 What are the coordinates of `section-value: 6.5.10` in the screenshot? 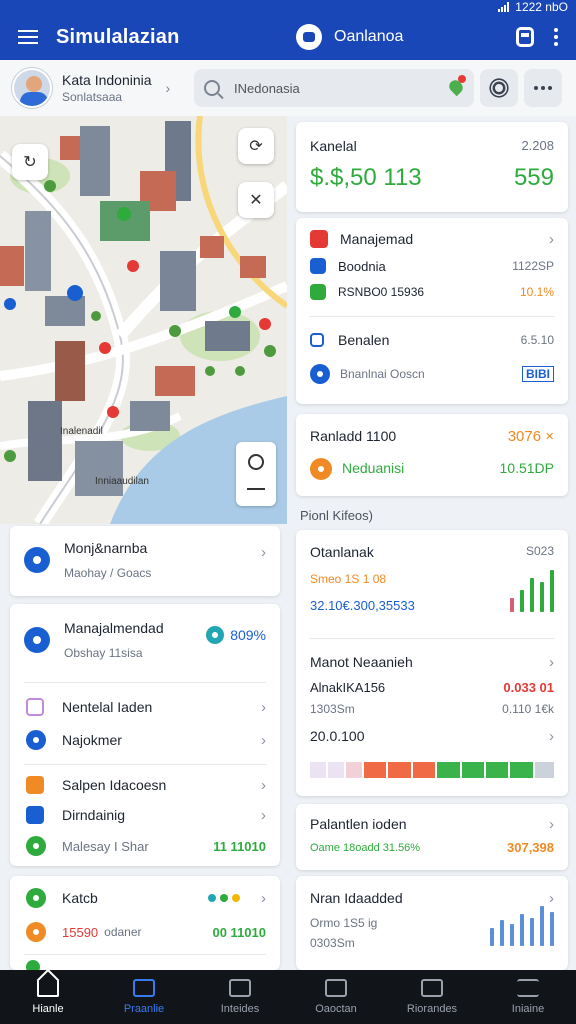 It's located at (537, 340).